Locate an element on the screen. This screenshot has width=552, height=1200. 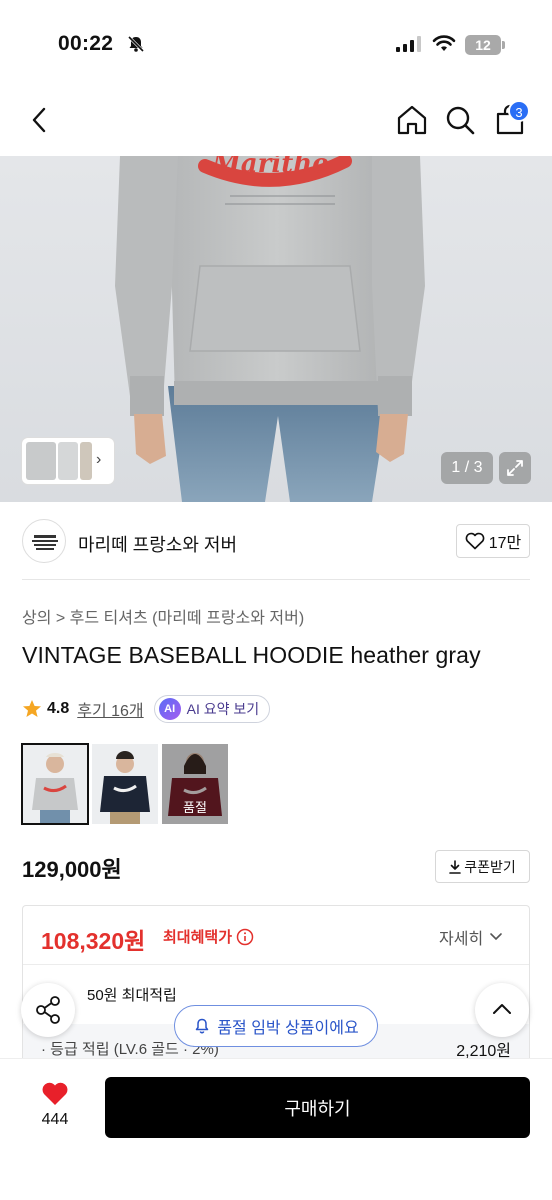
coupon-download-button: 쿠폰받기 is located at coordinates (482, 866).